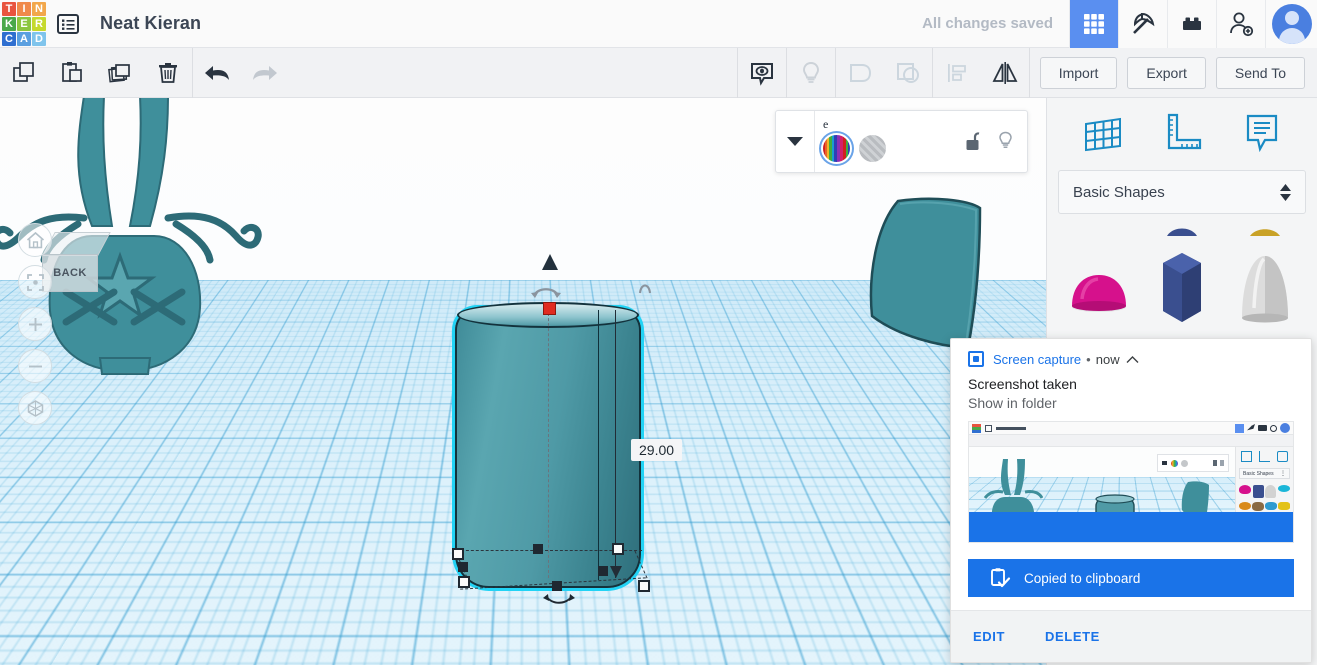  I want to click on shape-library-label: Basic Shapes, so click(1119, 192).